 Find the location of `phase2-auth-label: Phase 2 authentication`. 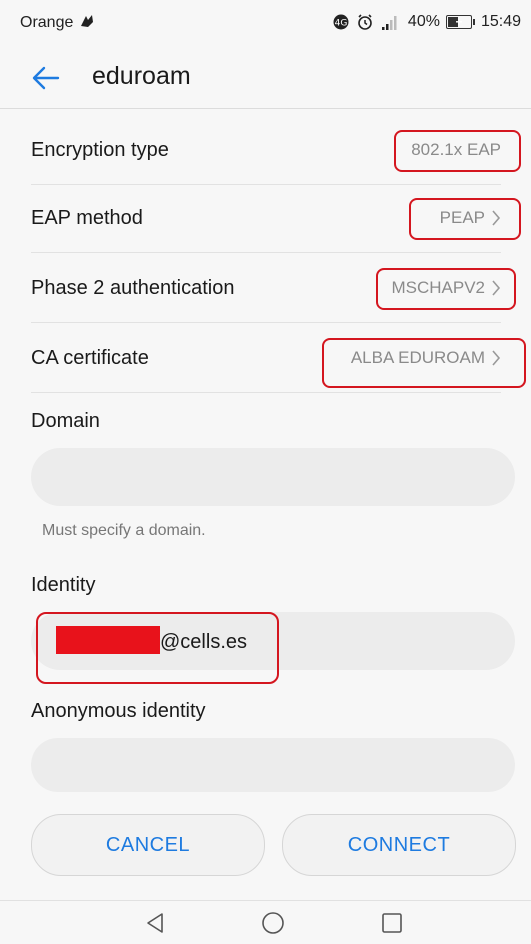

phase2-auth-label: Phase 2 authentication is located at coordinates (133, 287).